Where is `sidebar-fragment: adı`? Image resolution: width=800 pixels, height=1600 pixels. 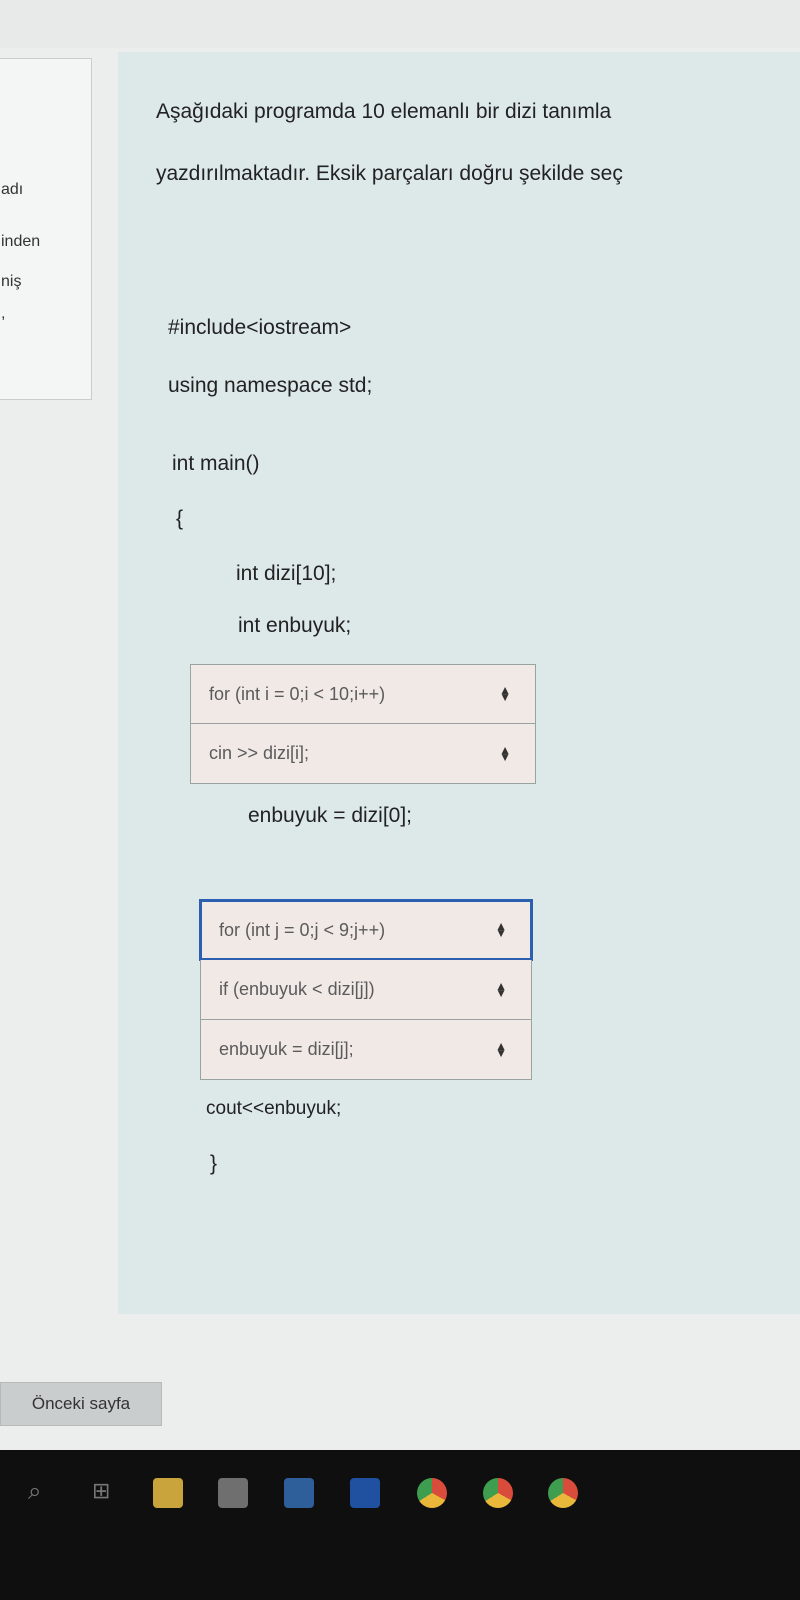 sidebar-fragment: adı is located at coordinates (12, 189).